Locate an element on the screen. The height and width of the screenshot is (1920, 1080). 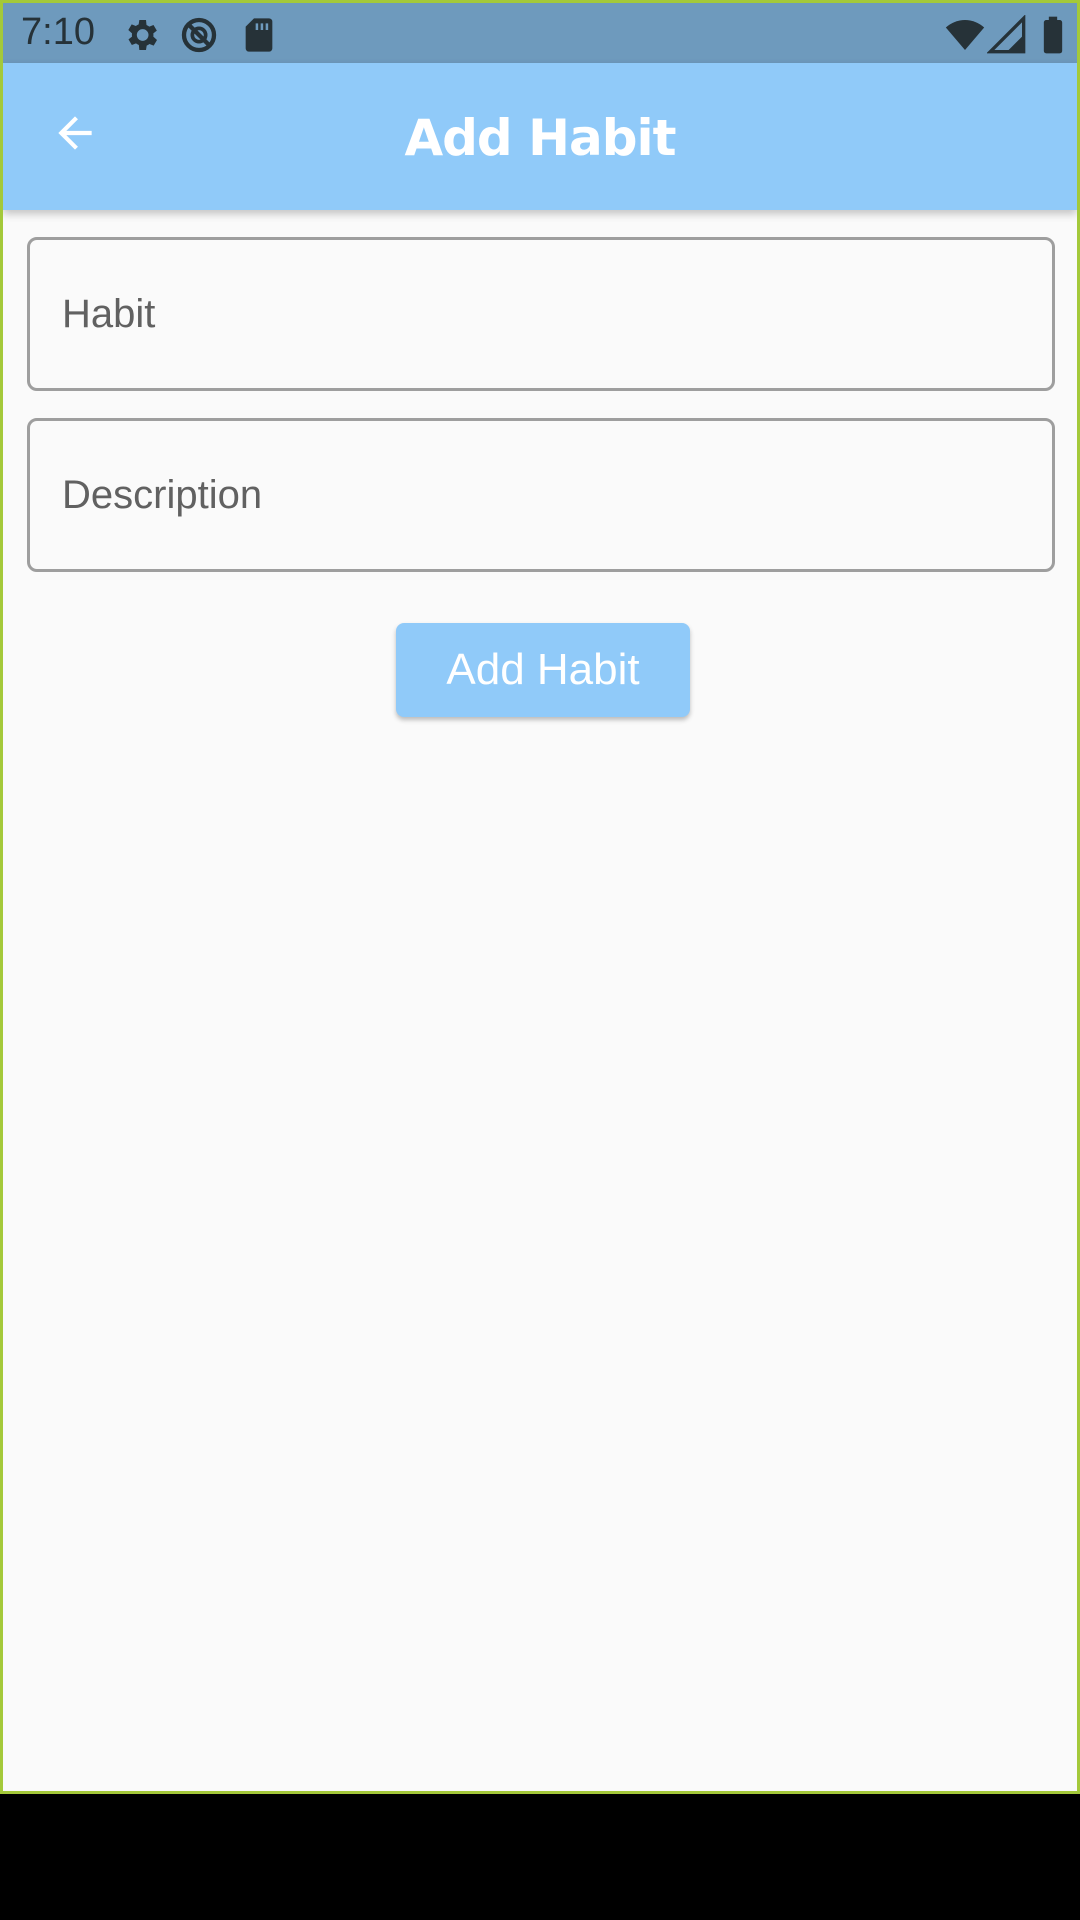
gear-icon is located at coordinates (141, 35).